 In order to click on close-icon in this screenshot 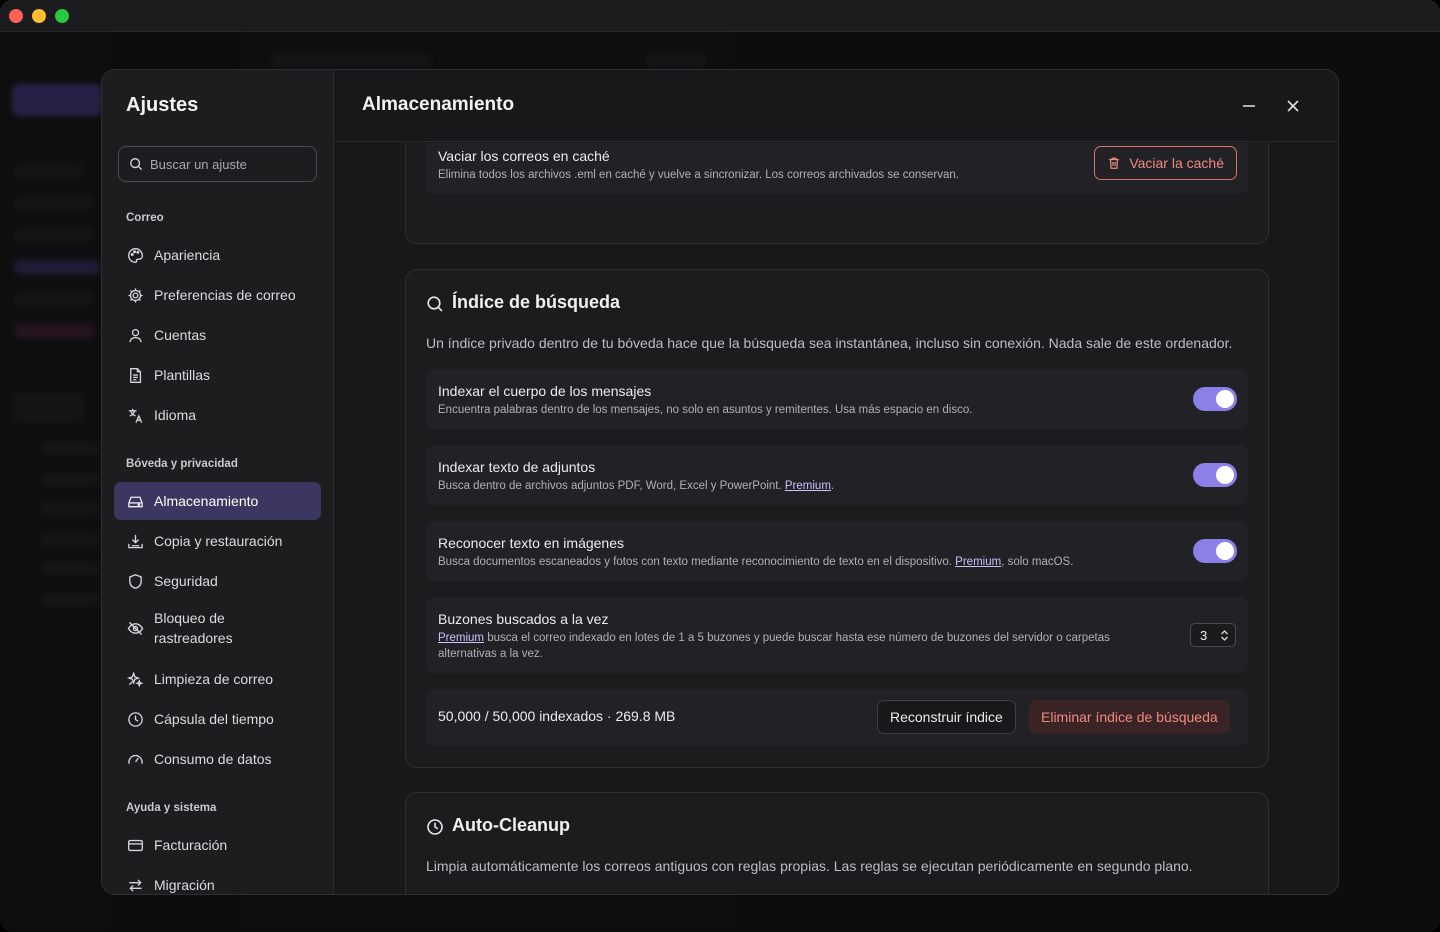, I will do `click(1293, 106)`.